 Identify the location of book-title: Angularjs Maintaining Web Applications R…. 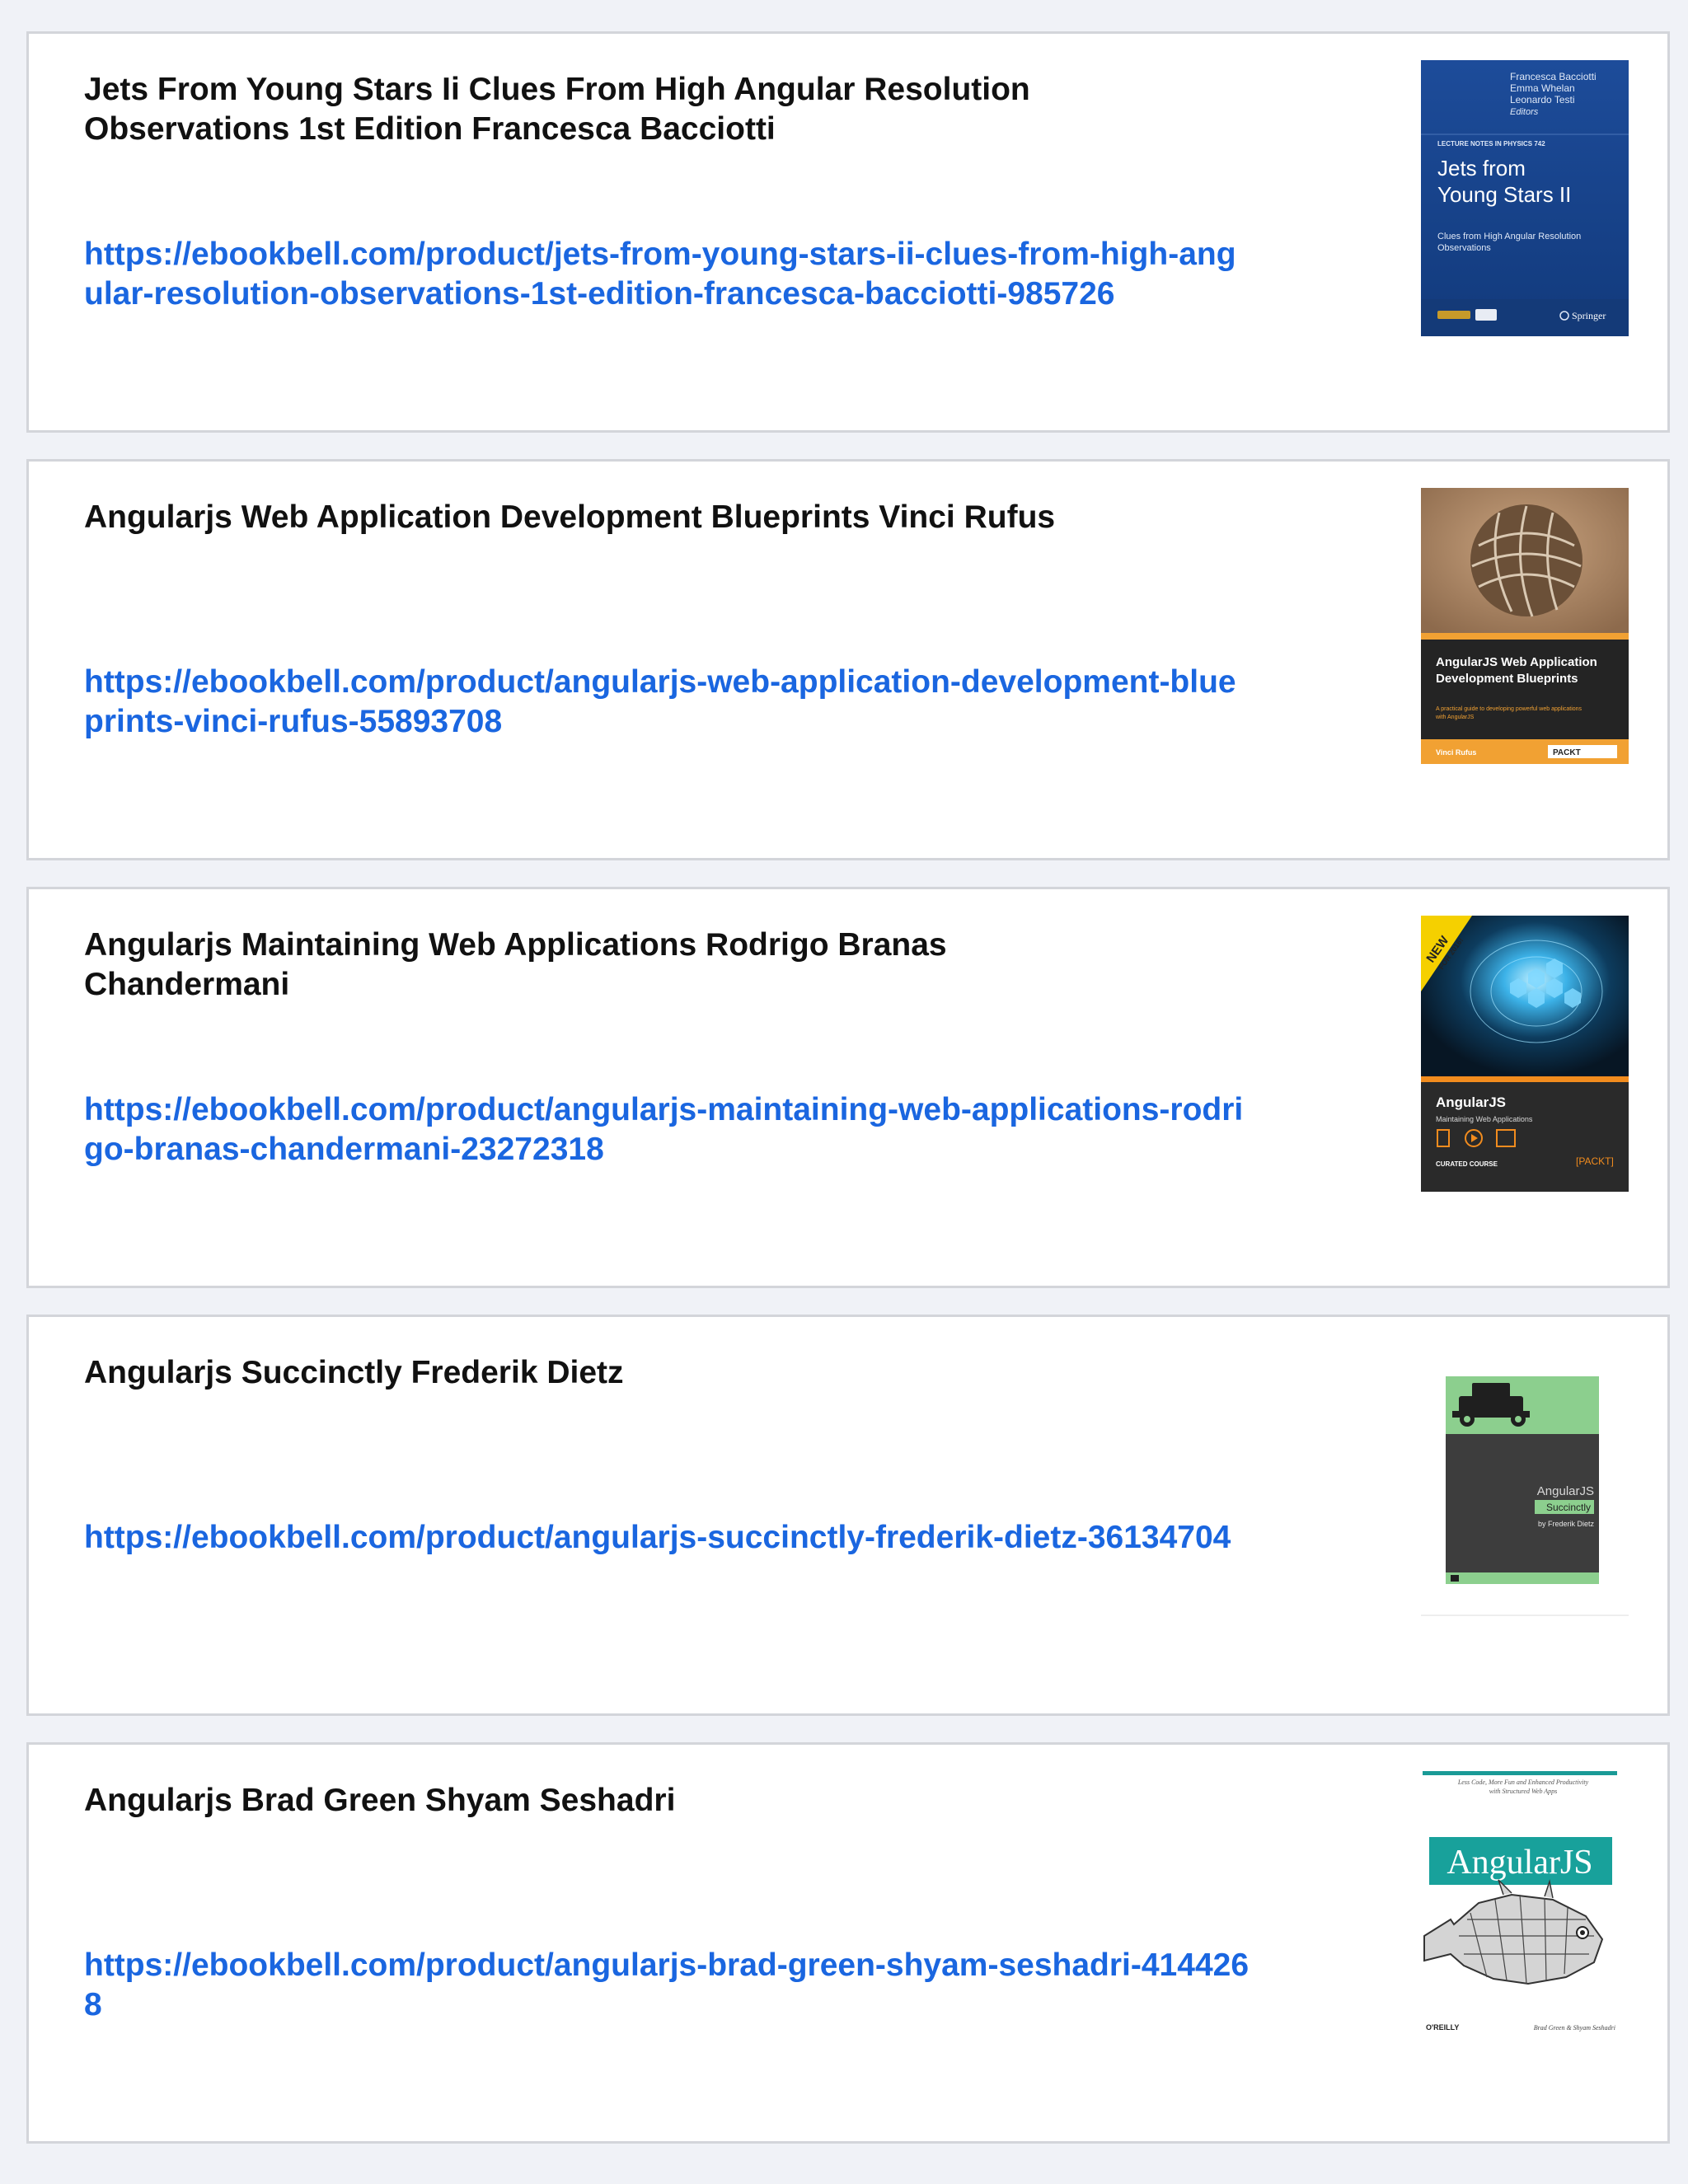
(516, 964).